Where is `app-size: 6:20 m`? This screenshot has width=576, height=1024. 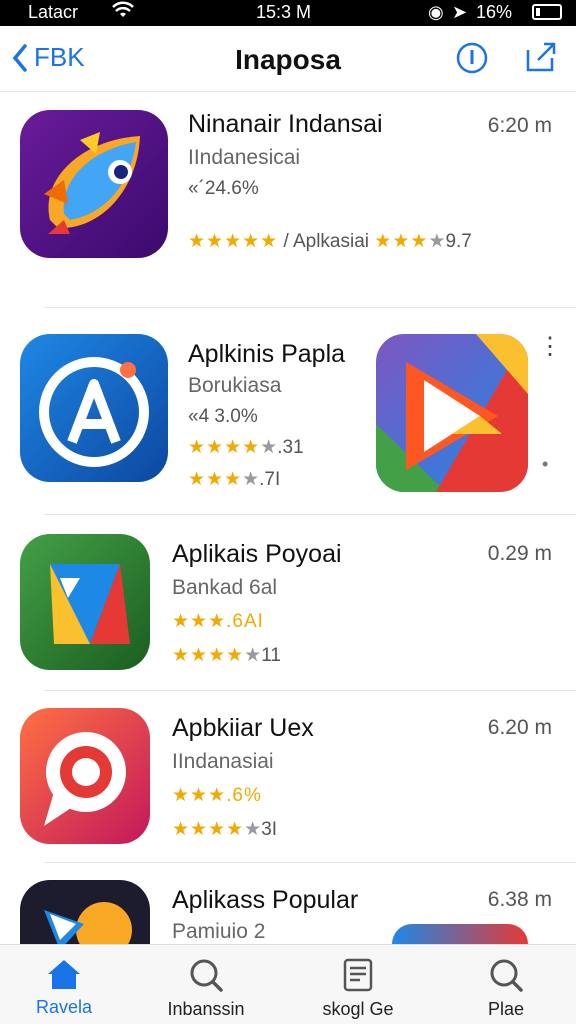
app-size: 6:20 m is located at coordinates (519, 125).